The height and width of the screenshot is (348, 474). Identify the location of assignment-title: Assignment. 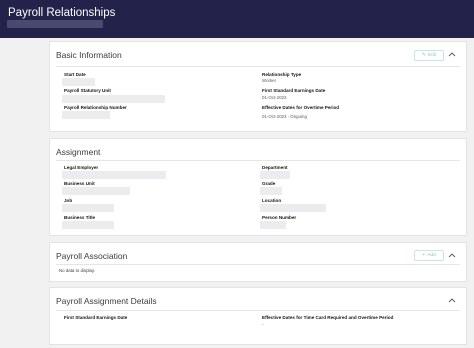
(78, 152).